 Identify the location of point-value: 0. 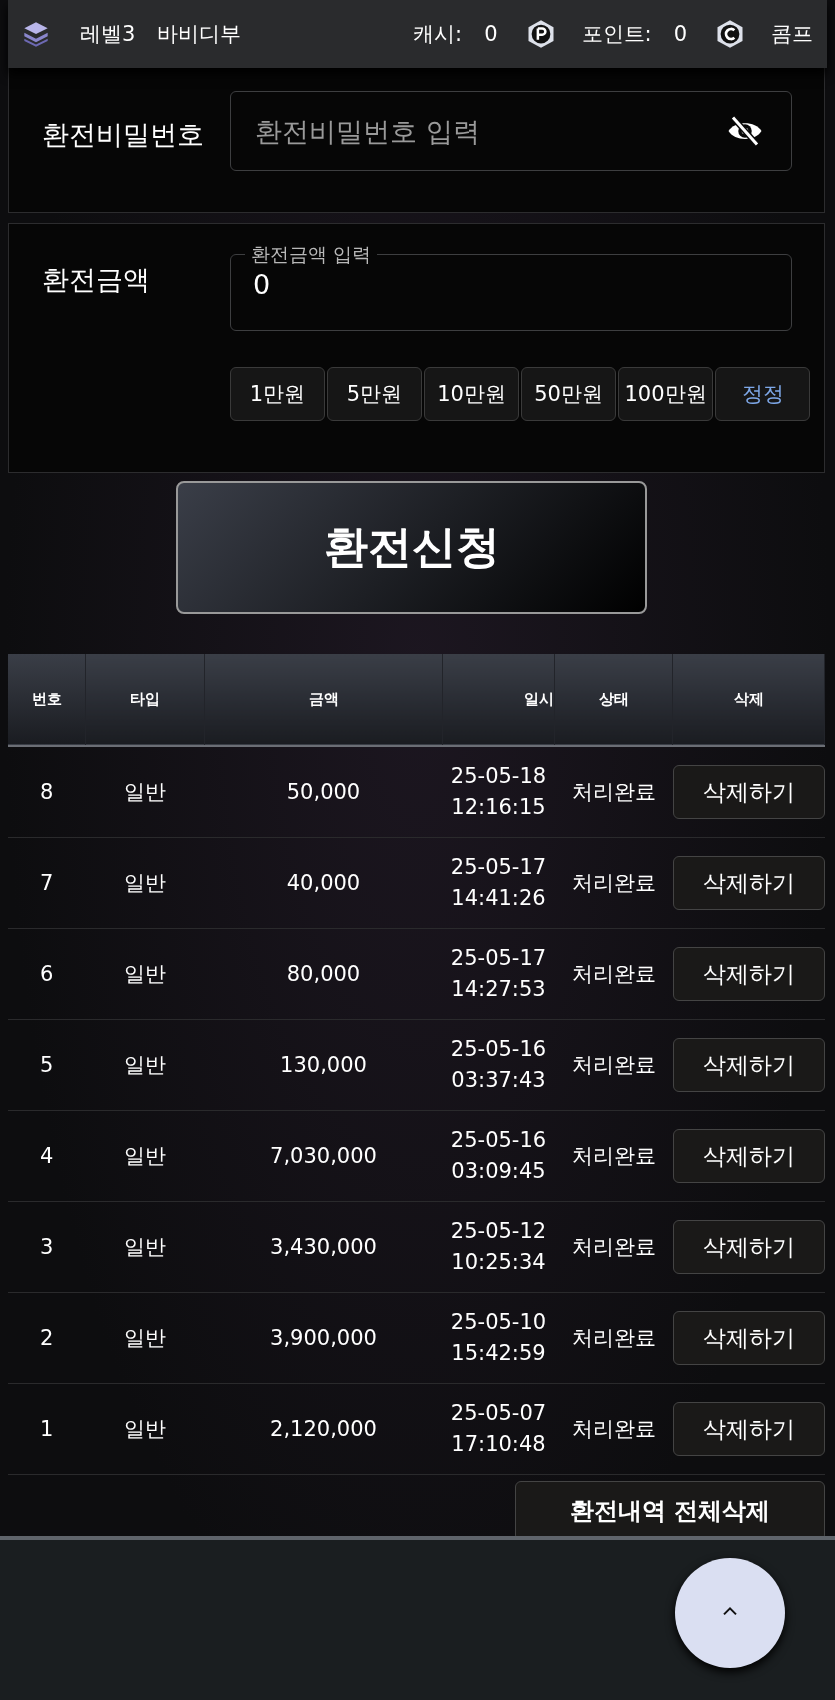
(680, 34).